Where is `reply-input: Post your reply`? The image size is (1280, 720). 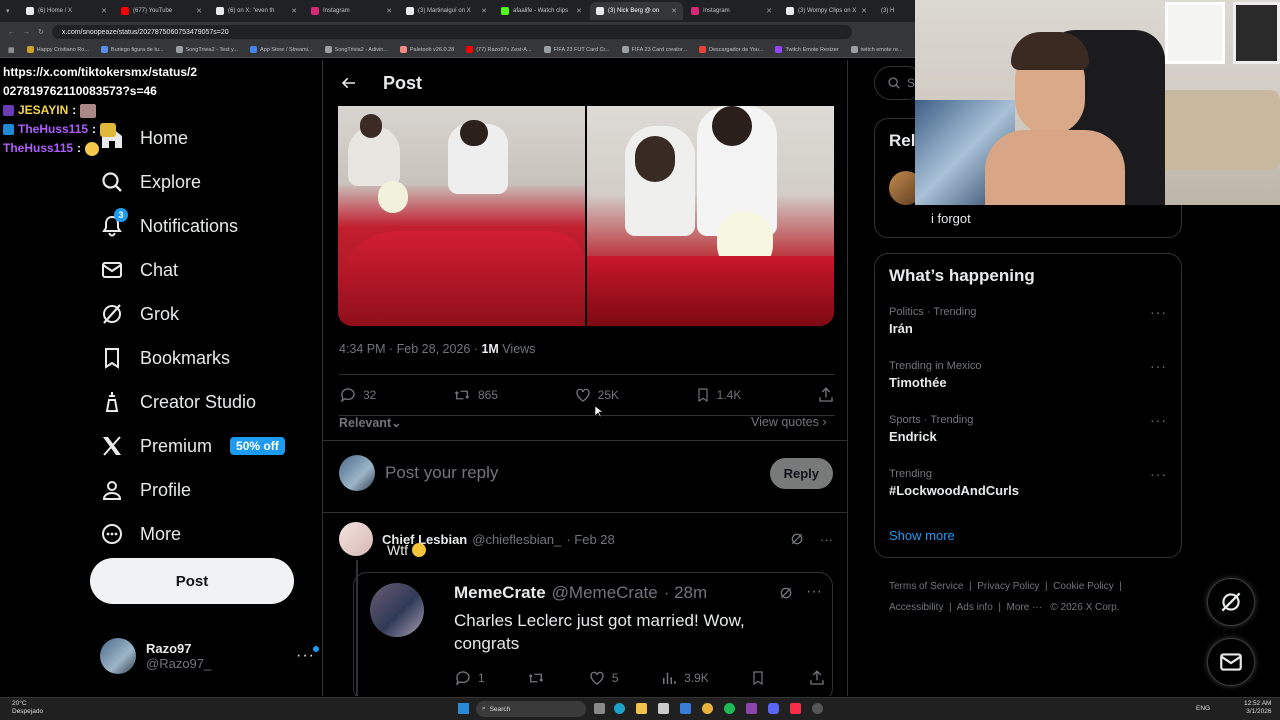 reply-input: Post your reply is located at coordinates (572, 473).